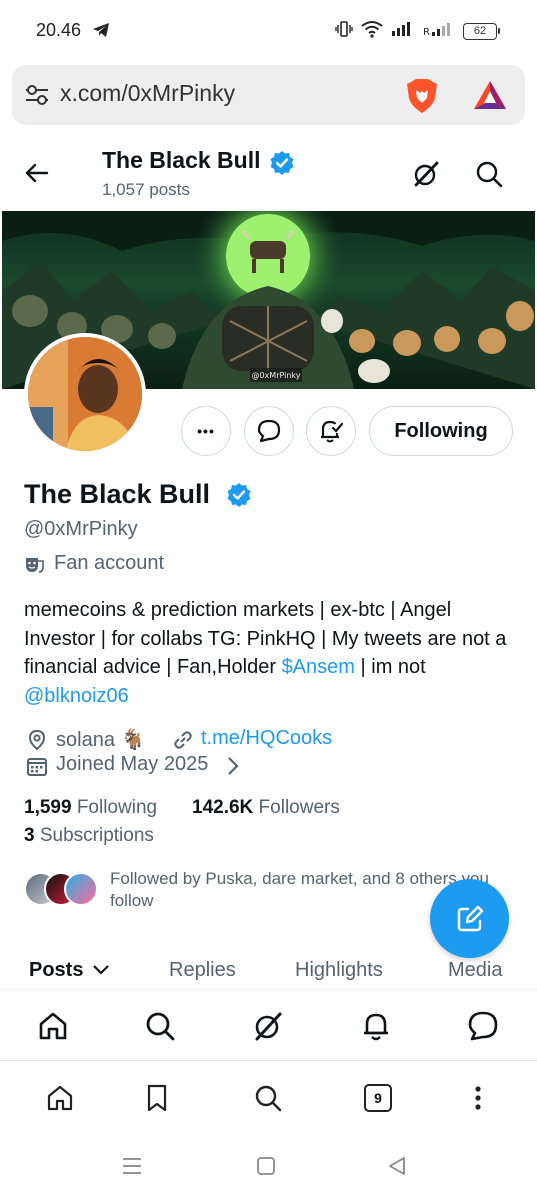 The height and width of the screenshot is (1199, 537). I want to click on bell-check-icon, so click(332, 431).